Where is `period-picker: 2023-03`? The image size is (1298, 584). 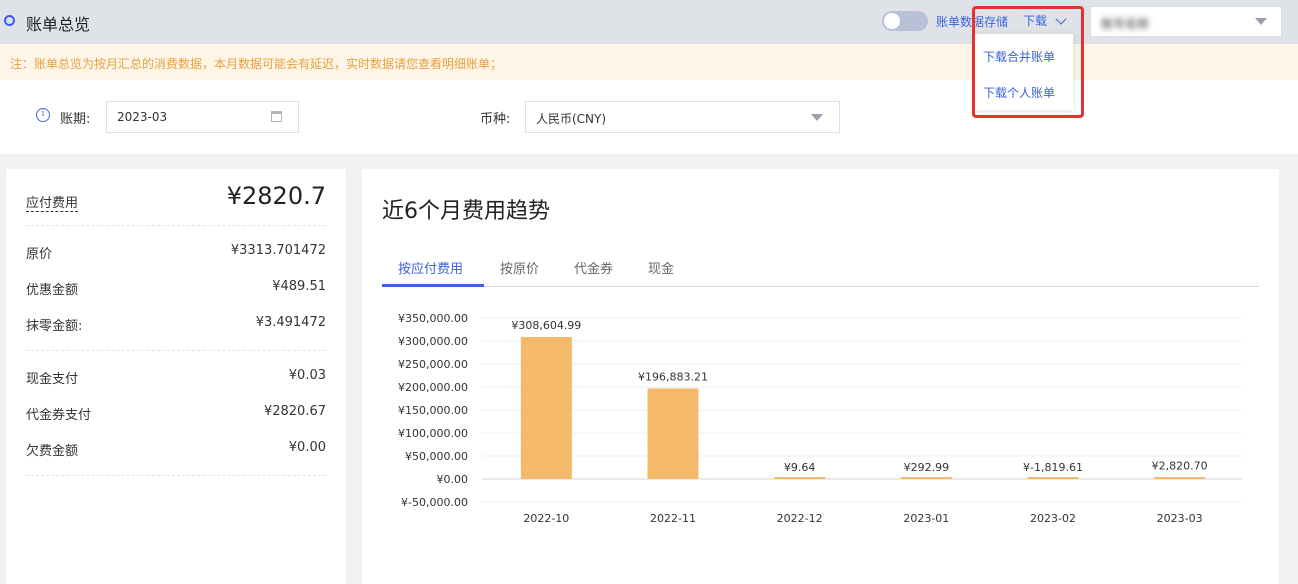
period-picker: 2023-03 is located at coordinates (202, 117).